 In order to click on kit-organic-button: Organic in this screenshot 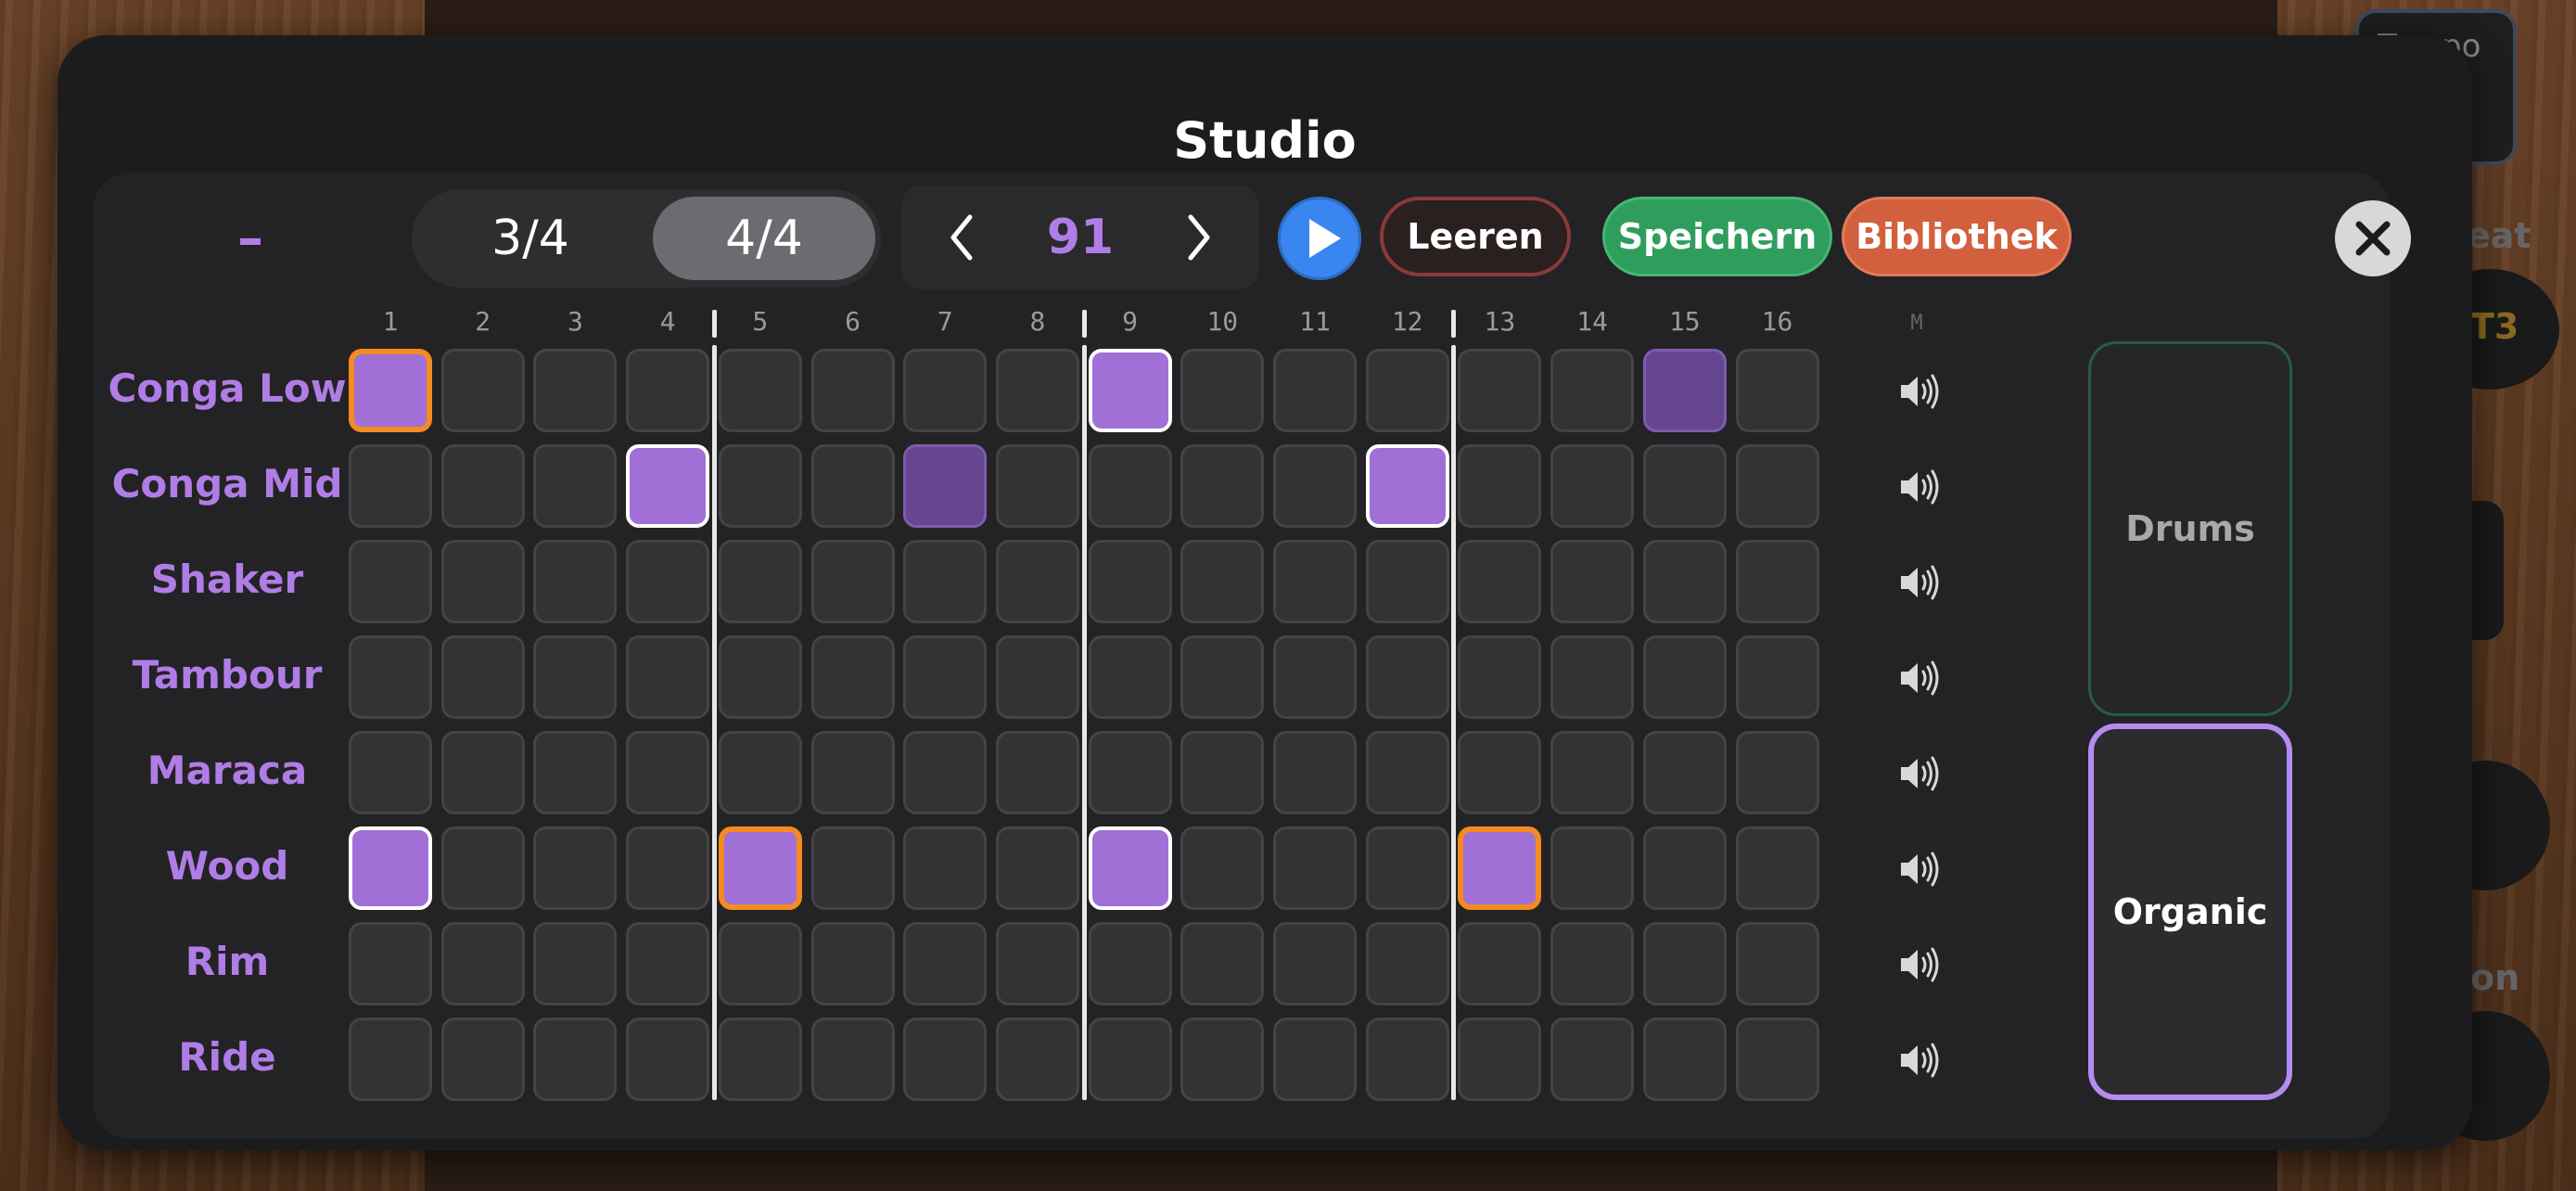, I will do `click(2190, 912)`.